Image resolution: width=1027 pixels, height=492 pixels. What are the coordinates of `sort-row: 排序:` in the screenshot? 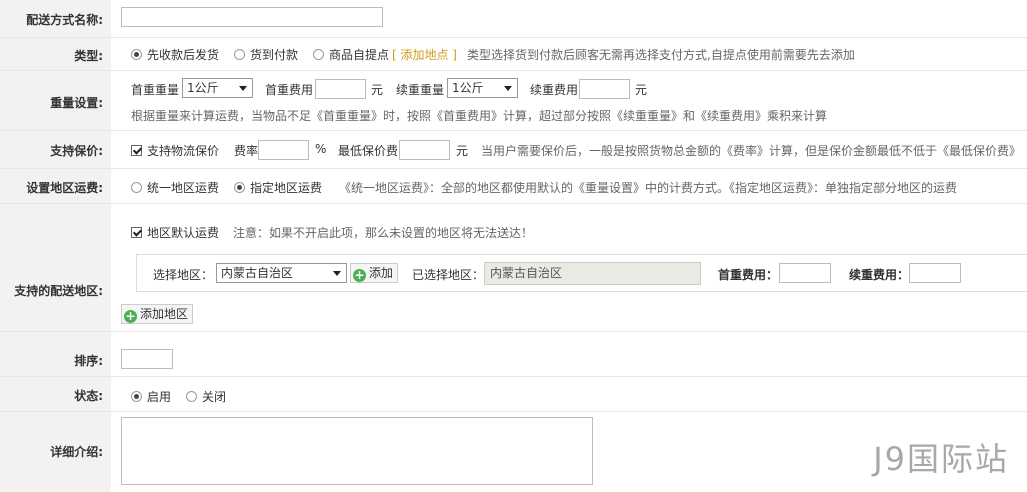 It's located at (513, 354).